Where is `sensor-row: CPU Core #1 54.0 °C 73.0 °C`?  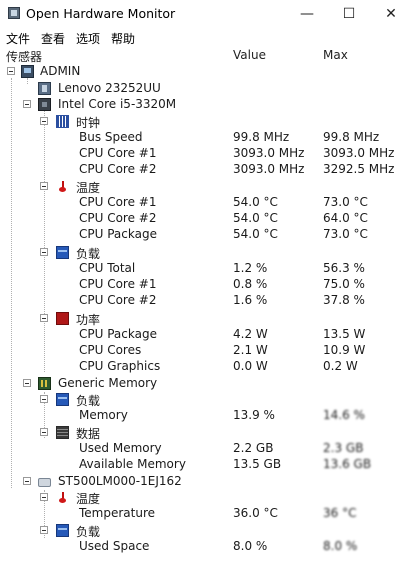
sensor-row: CPU Core #1 54.0 °C 73.0 °C is located at coordinates (206, 203).